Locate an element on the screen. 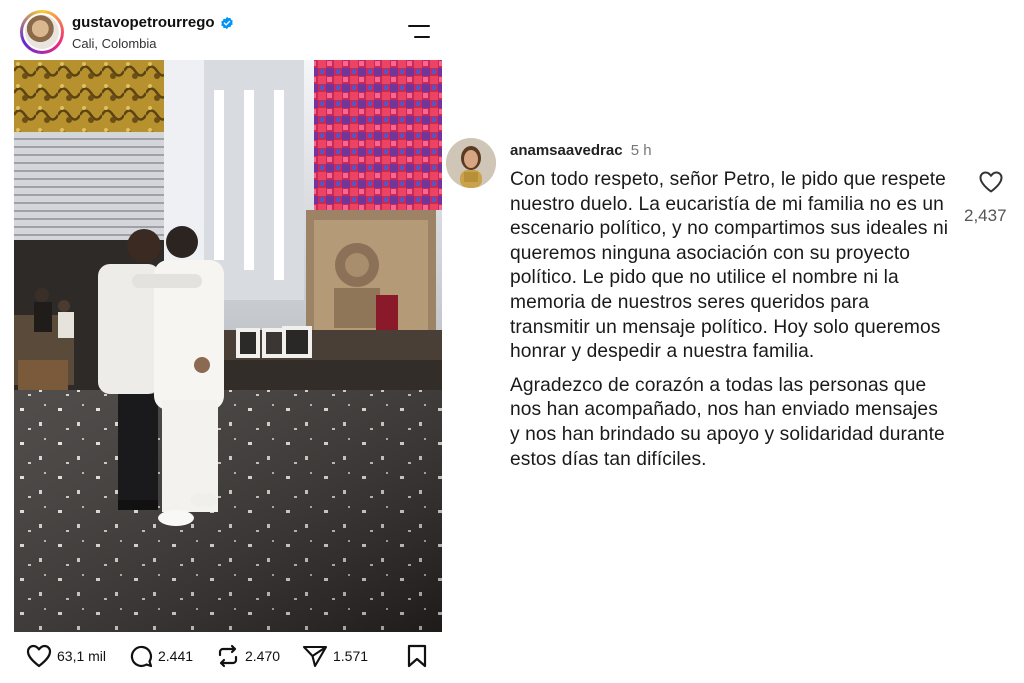  post-username: gustavopetrourrego is located at coordinates (143, 22).